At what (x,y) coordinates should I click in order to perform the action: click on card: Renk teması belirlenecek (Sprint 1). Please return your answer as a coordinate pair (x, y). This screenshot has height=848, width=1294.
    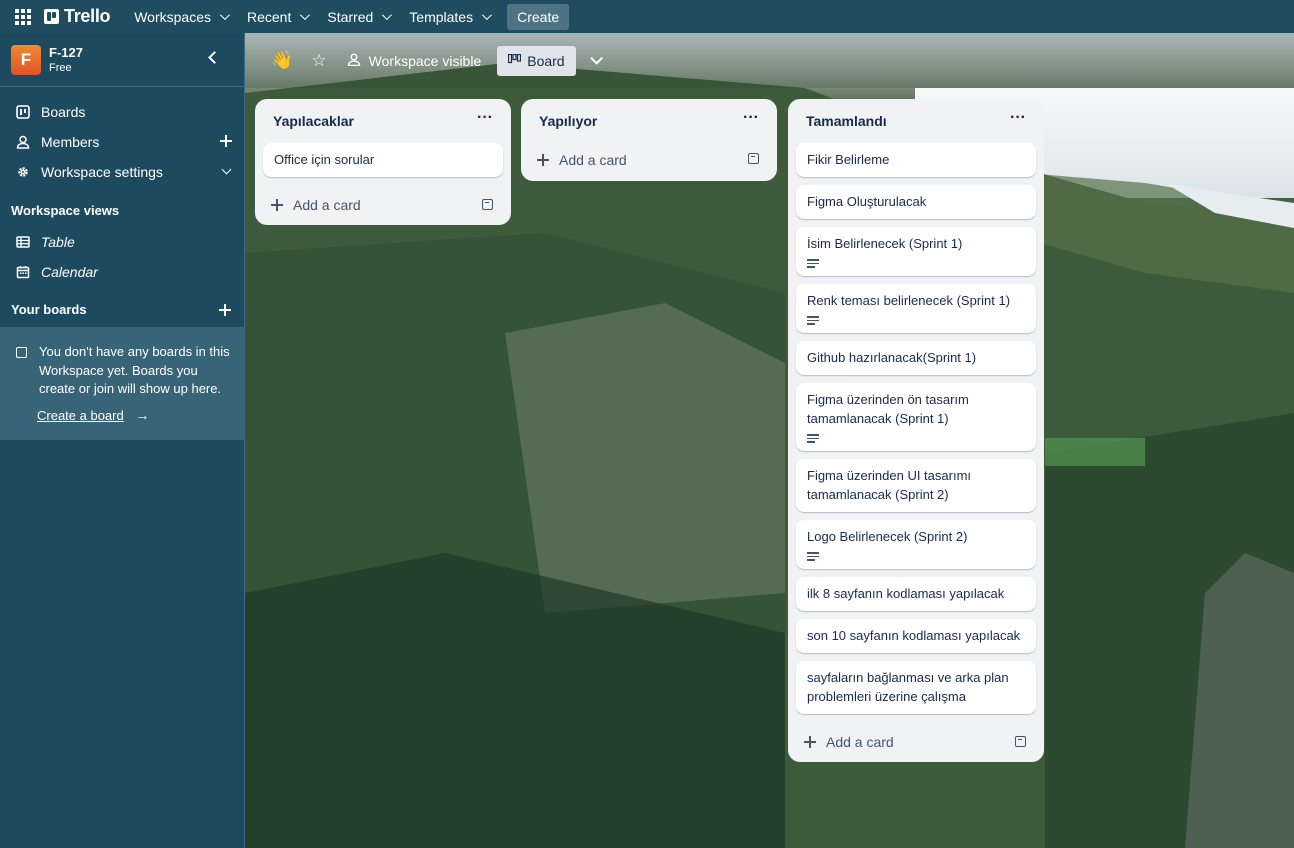
    Looking at the image, I should click on (916, 308).